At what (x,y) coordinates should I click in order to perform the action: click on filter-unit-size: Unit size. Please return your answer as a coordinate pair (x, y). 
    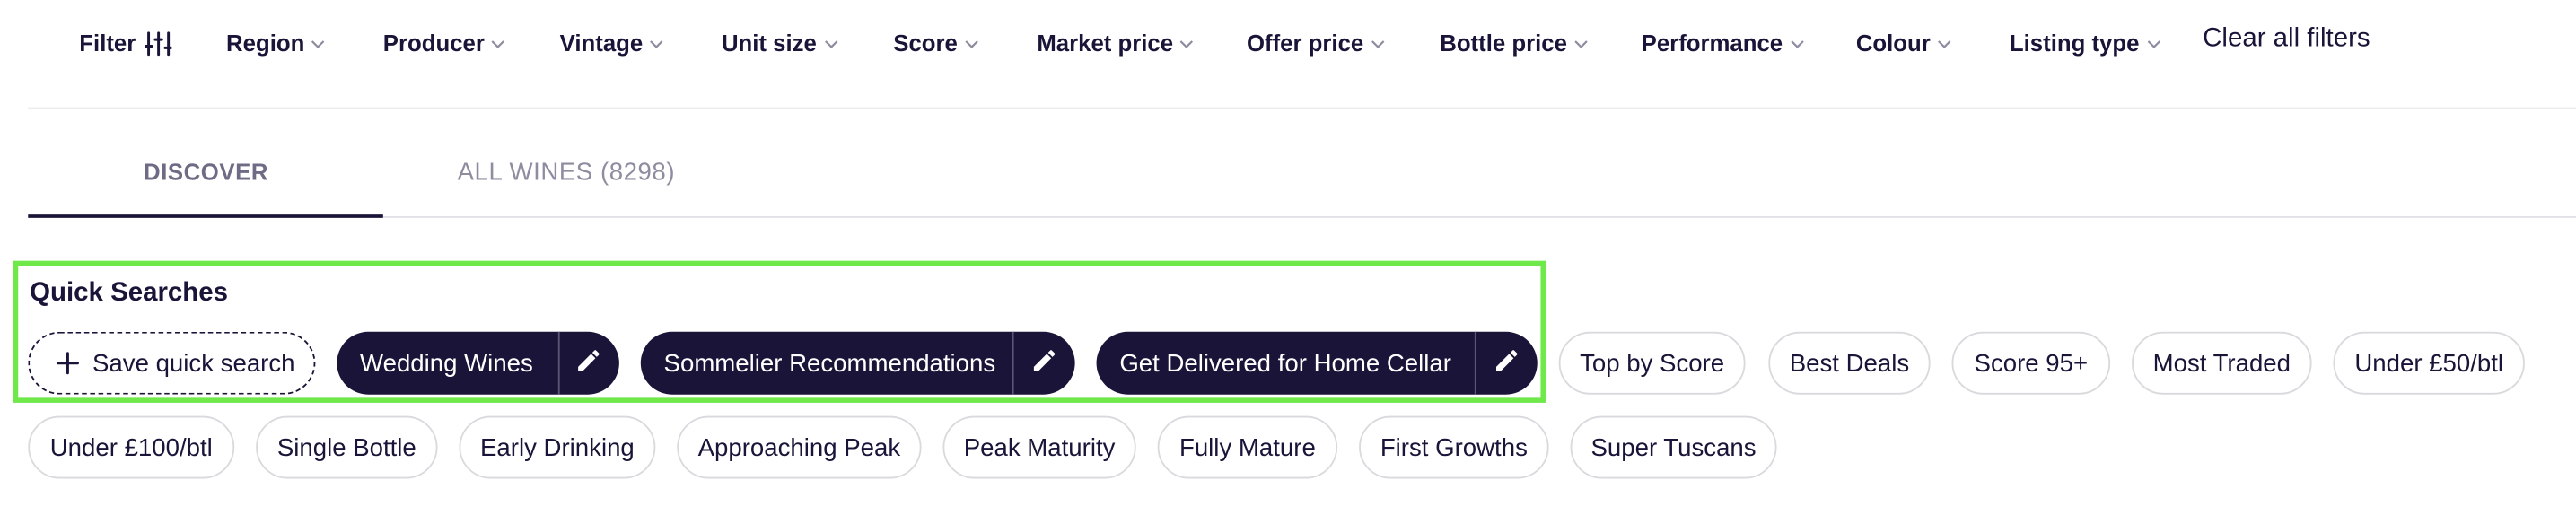
    Looking at the image, I should click on (780, 42).